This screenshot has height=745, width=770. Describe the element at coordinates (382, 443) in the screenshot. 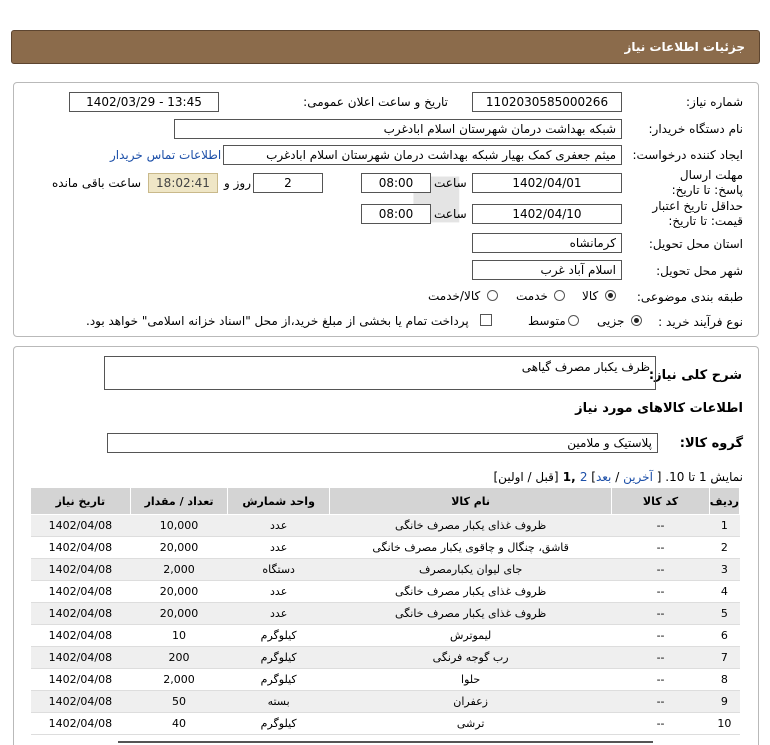

I see `goods-group-field: پلاستیک و ملامین` at that location.